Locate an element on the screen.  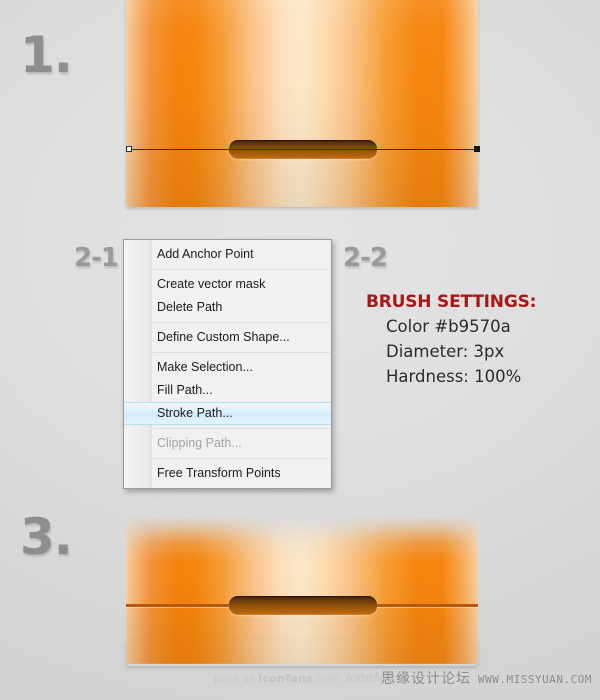
watermark-suffix: .com is located at coordinates (327, 678).